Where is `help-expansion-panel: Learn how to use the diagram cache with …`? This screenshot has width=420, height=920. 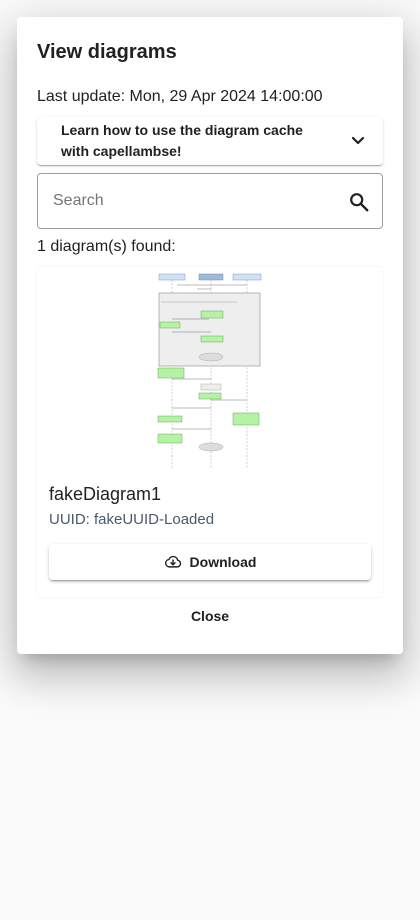 help-expansion-panel: Learn how to use the diagram cache with … is located at coordinates (210, 141).